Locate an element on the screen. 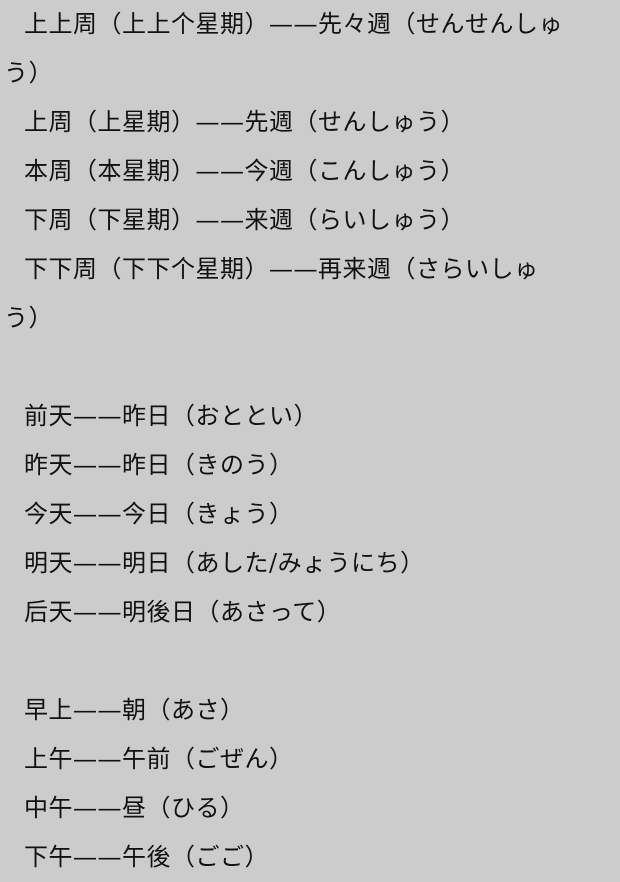 The height and width of the screenshot is (882, 620). time-entry-morning: 早上——朝（あさ） is located at coordinates (134, 710).